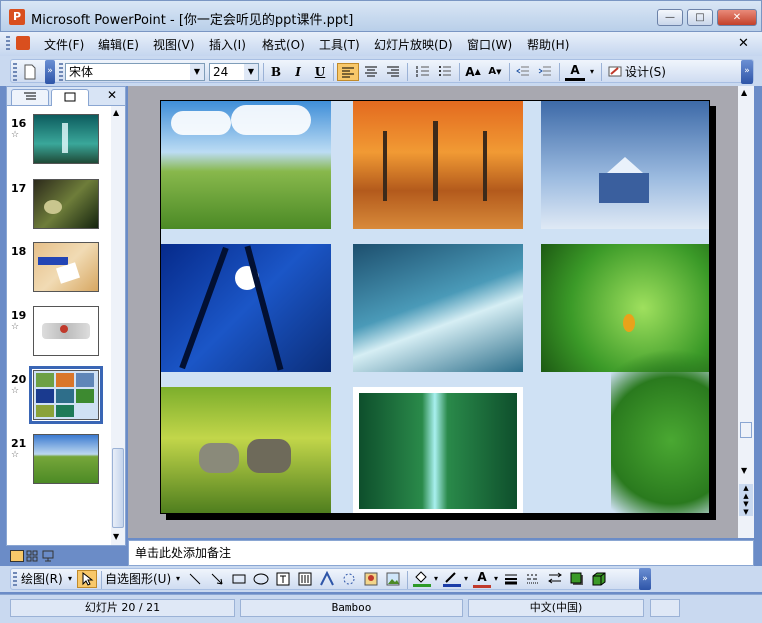 Image resolution: width=762 pixels, height=623 pixels. I want to click on arrow-style-icon, so click(556, 579).